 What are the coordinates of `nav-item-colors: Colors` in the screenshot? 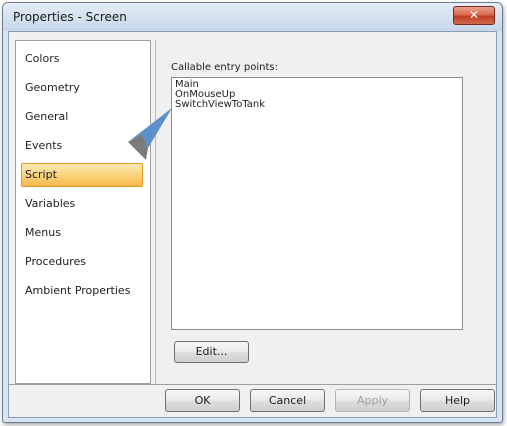 It's located at (82, 59).